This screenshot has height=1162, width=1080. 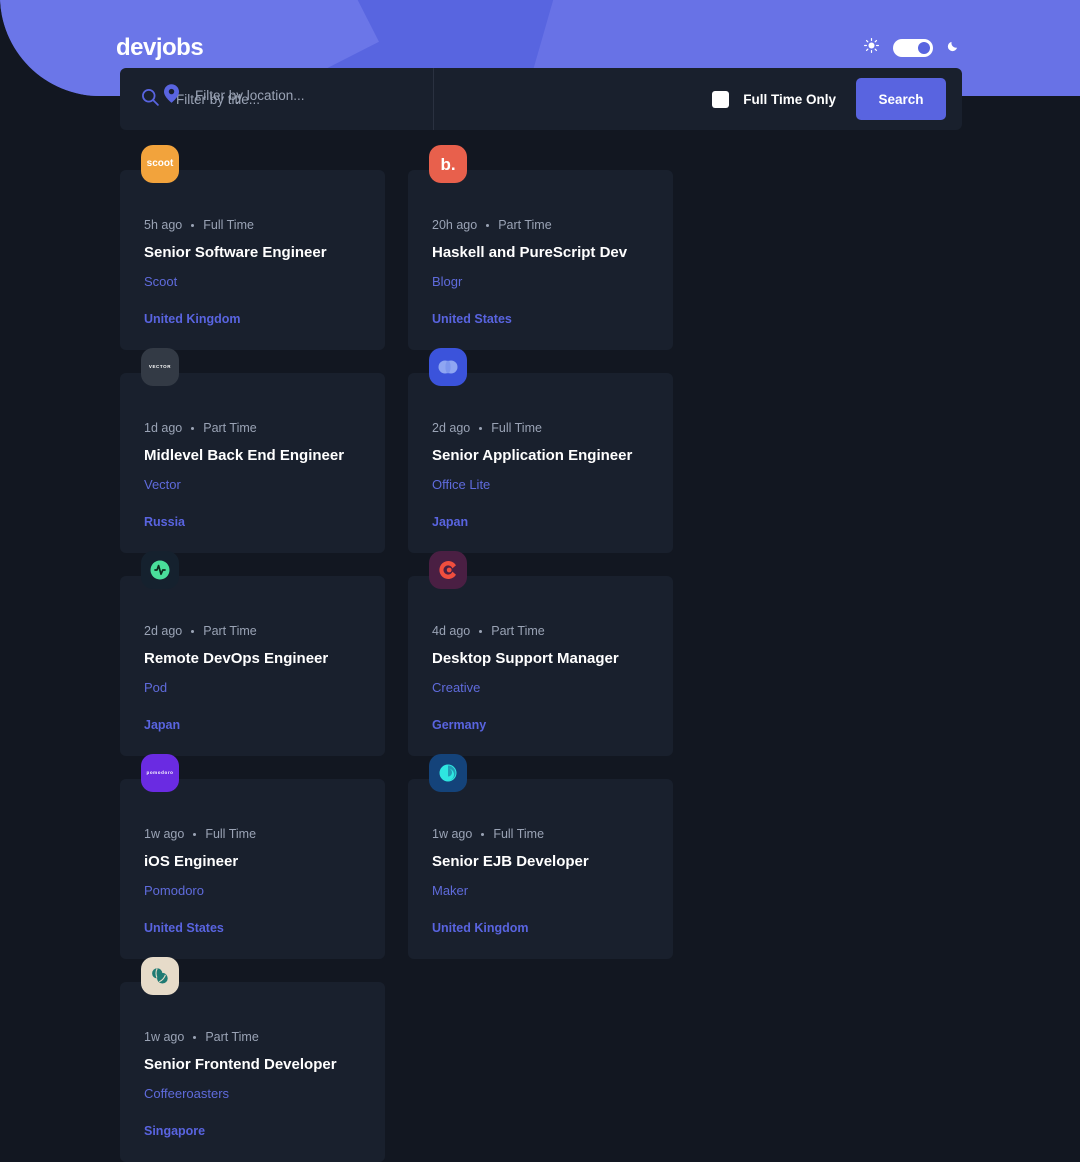 I want to click on company-logo-text: scoot, so click(x=160, y=163).